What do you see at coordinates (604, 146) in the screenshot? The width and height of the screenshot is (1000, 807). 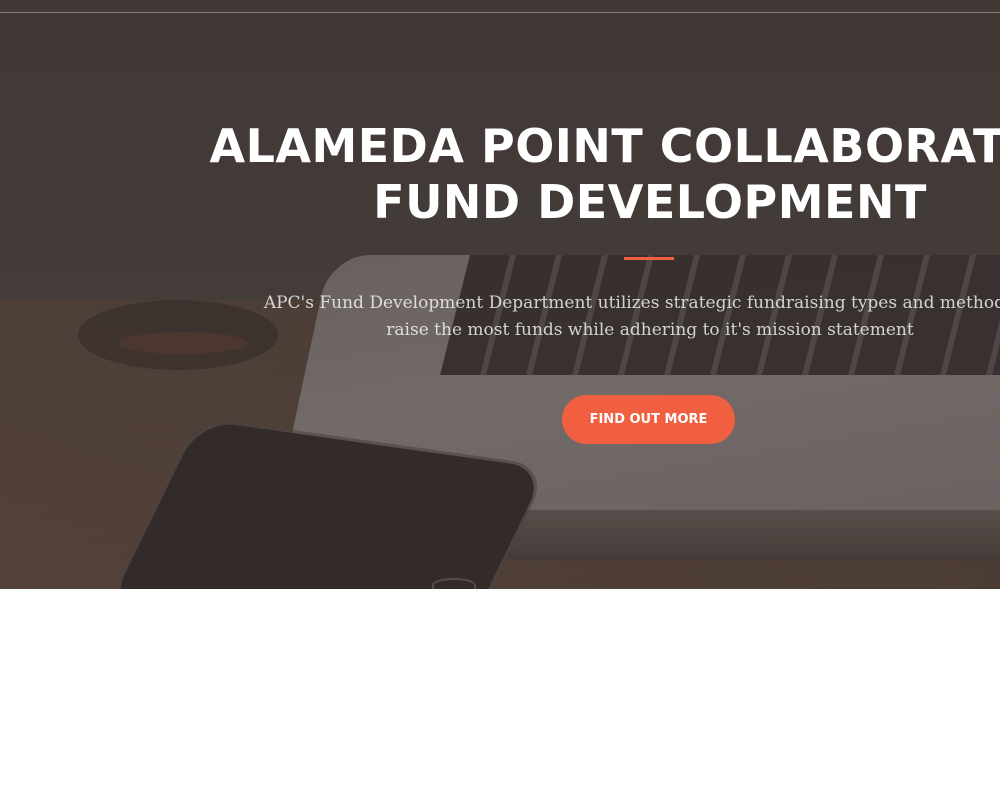 I see `hero-title-line1: ALAMEDA POINT COLLABORATIVE` at bounding box center [604, 146].